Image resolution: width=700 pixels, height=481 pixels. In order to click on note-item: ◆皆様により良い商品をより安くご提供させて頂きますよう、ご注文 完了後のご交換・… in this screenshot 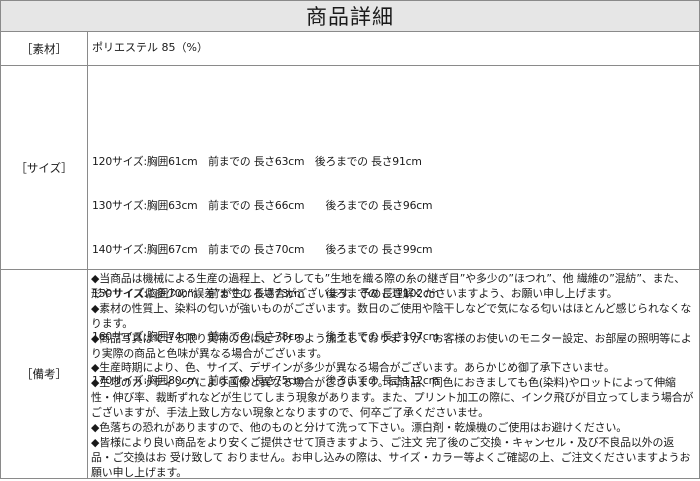, I will do `click(391, 457)`.